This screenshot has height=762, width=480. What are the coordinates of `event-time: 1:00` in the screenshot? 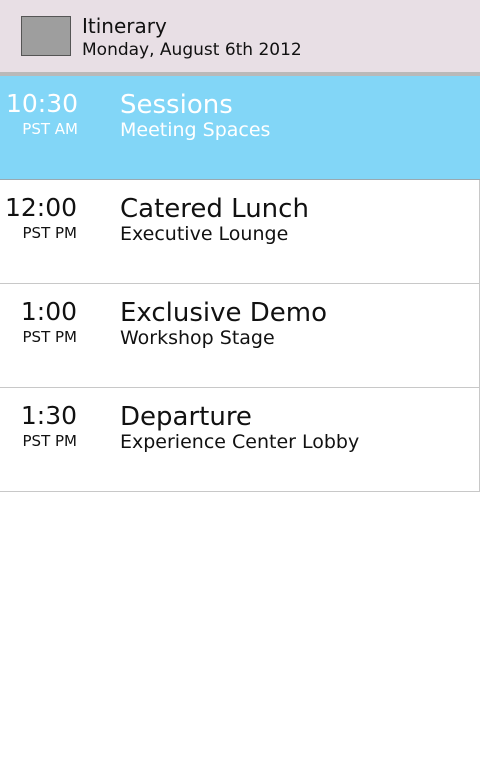 It's located at (48, 311).